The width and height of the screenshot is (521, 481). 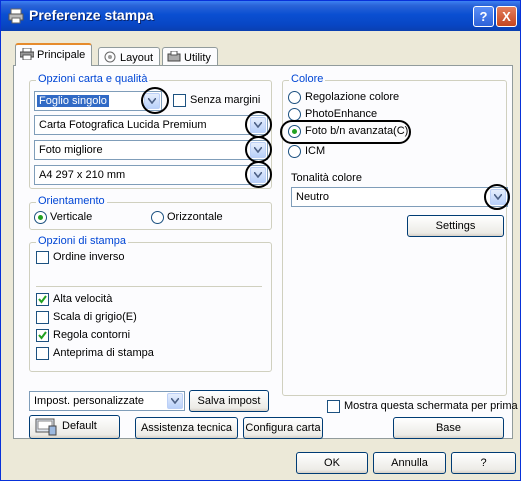 What do you see at coordinates (61, 55) in the screenshot?
I see `tab-principale-label: Principale` at bounding box center [61, 55].